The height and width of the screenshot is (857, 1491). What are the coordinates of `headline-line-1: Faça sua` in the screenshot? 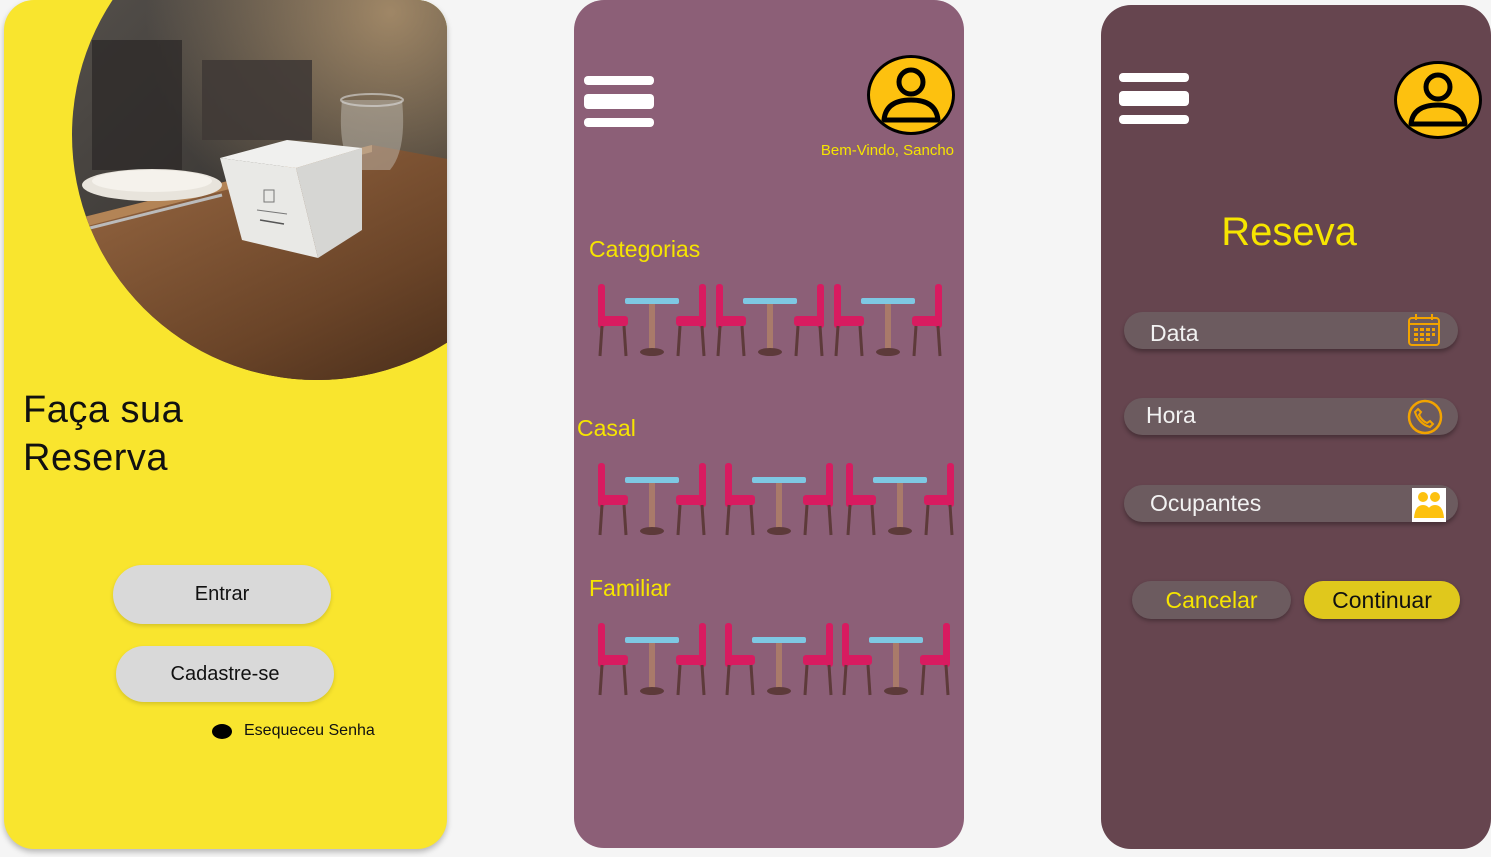 It's located at (103, 410).